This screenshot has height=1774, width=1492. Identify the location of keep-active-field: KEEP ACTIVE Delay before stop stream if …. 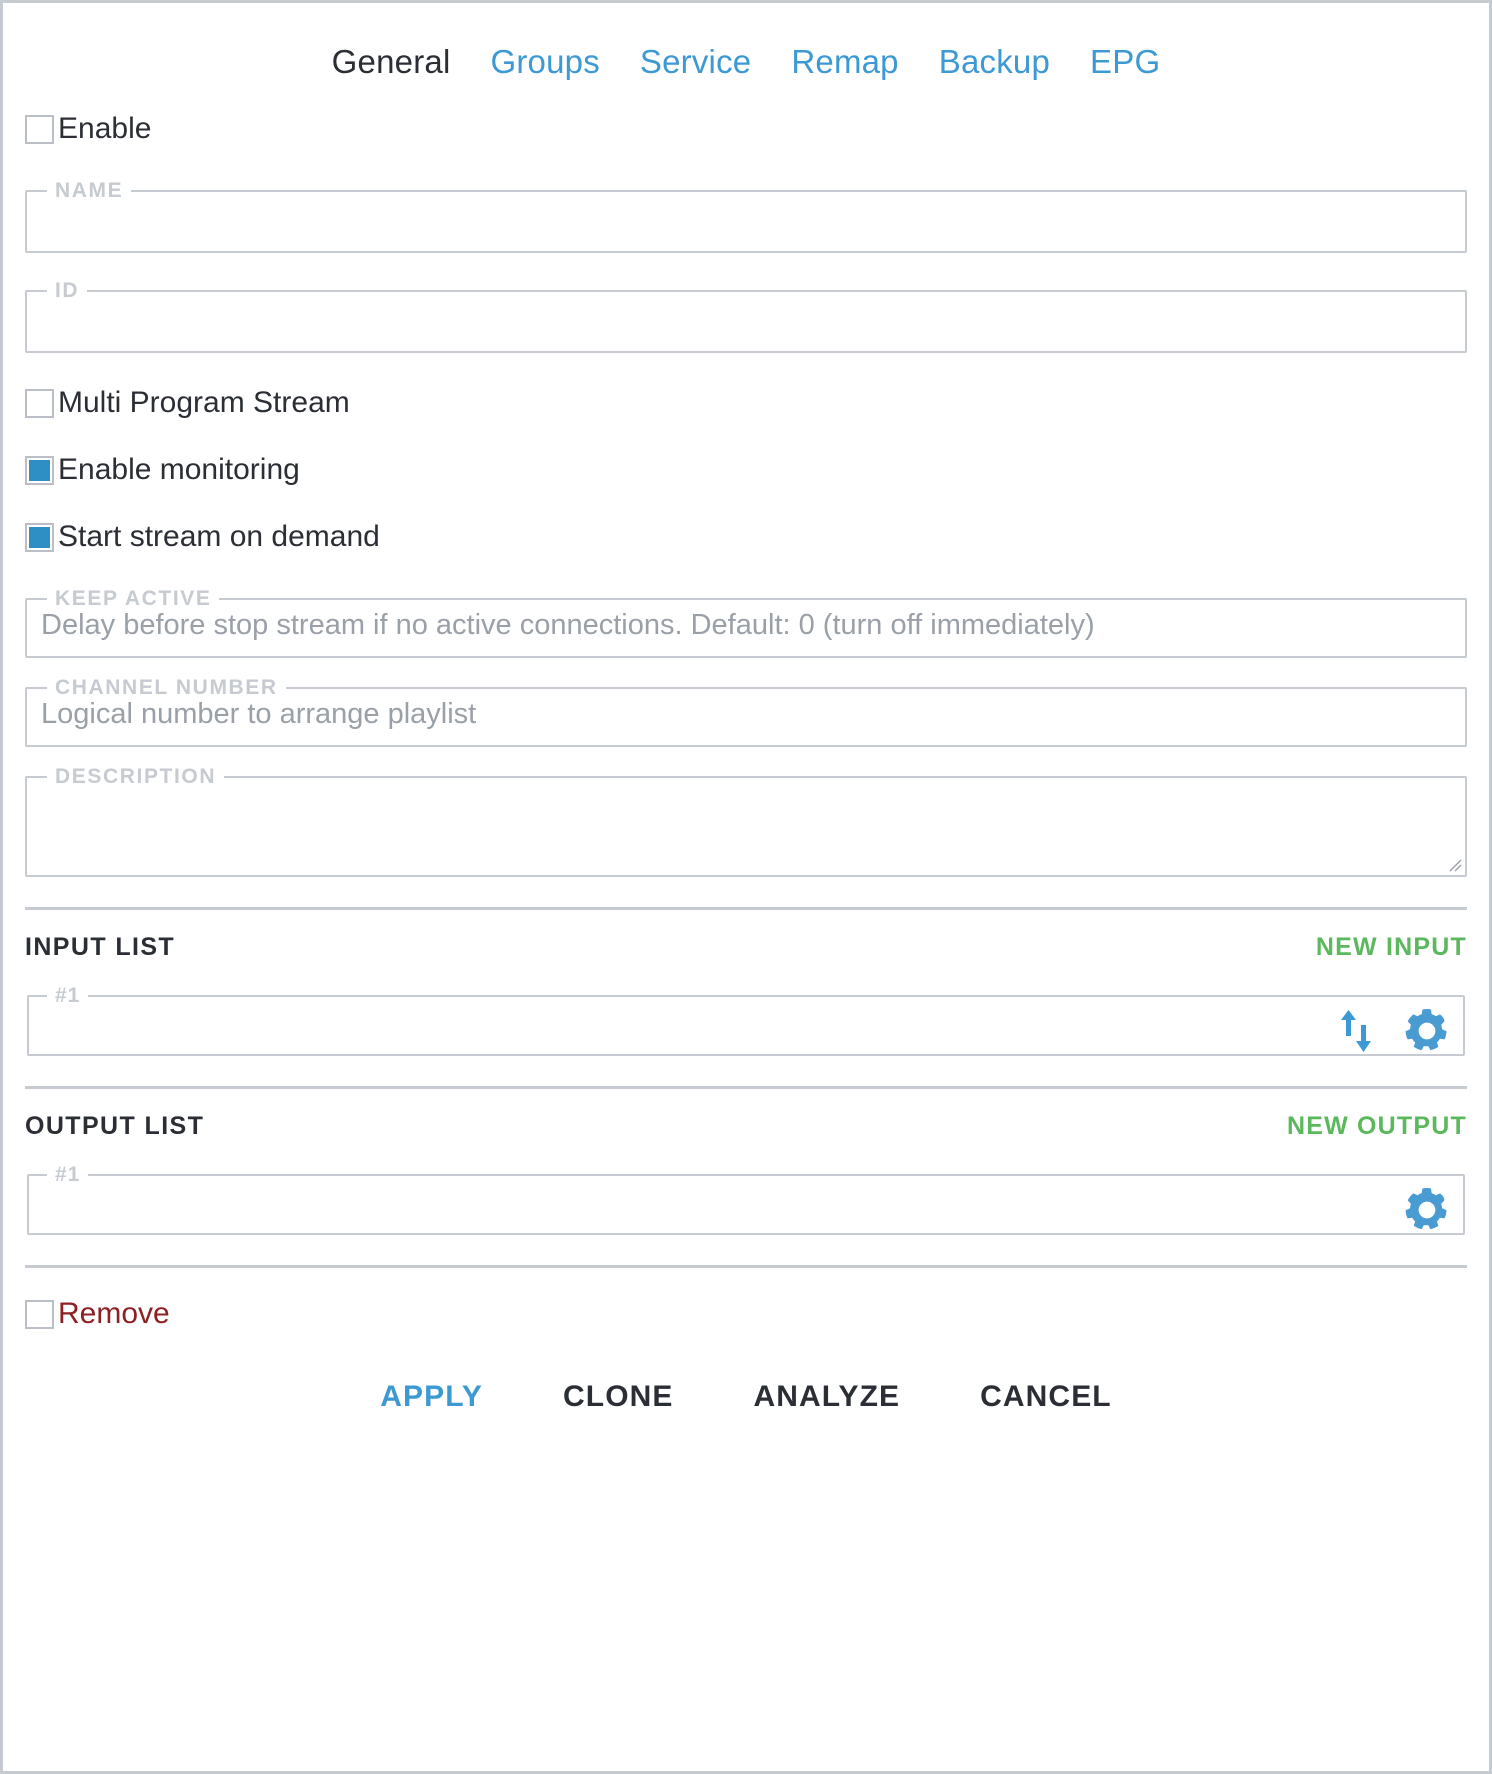
(746, 622).